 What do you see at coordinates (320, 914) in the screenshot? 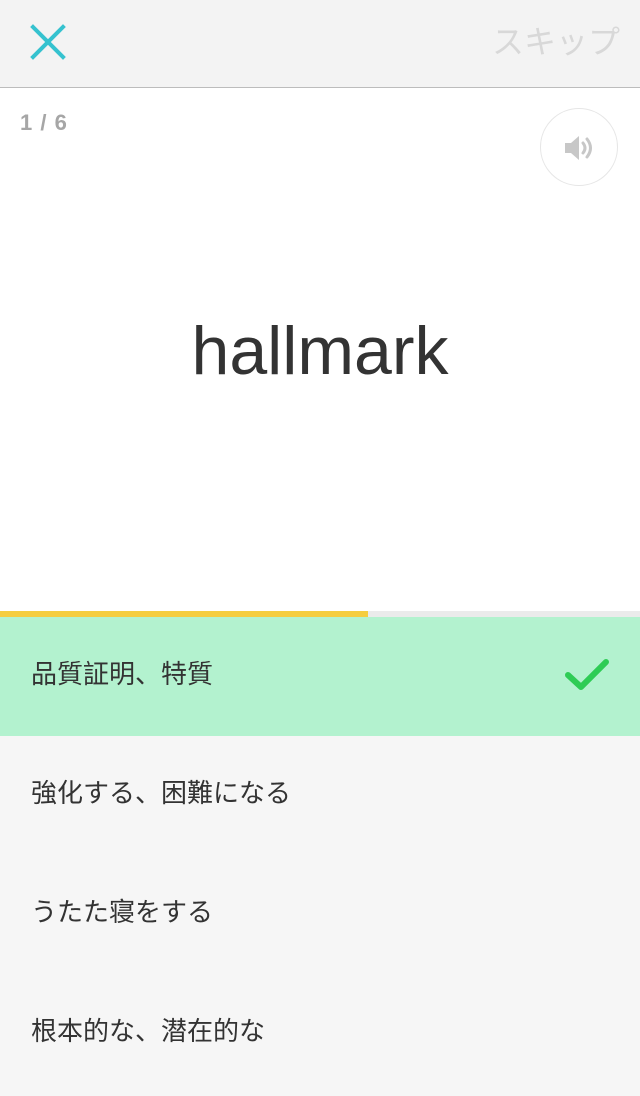
I see `answer-option: うたた寝をする` at bounding box center [320, 914].